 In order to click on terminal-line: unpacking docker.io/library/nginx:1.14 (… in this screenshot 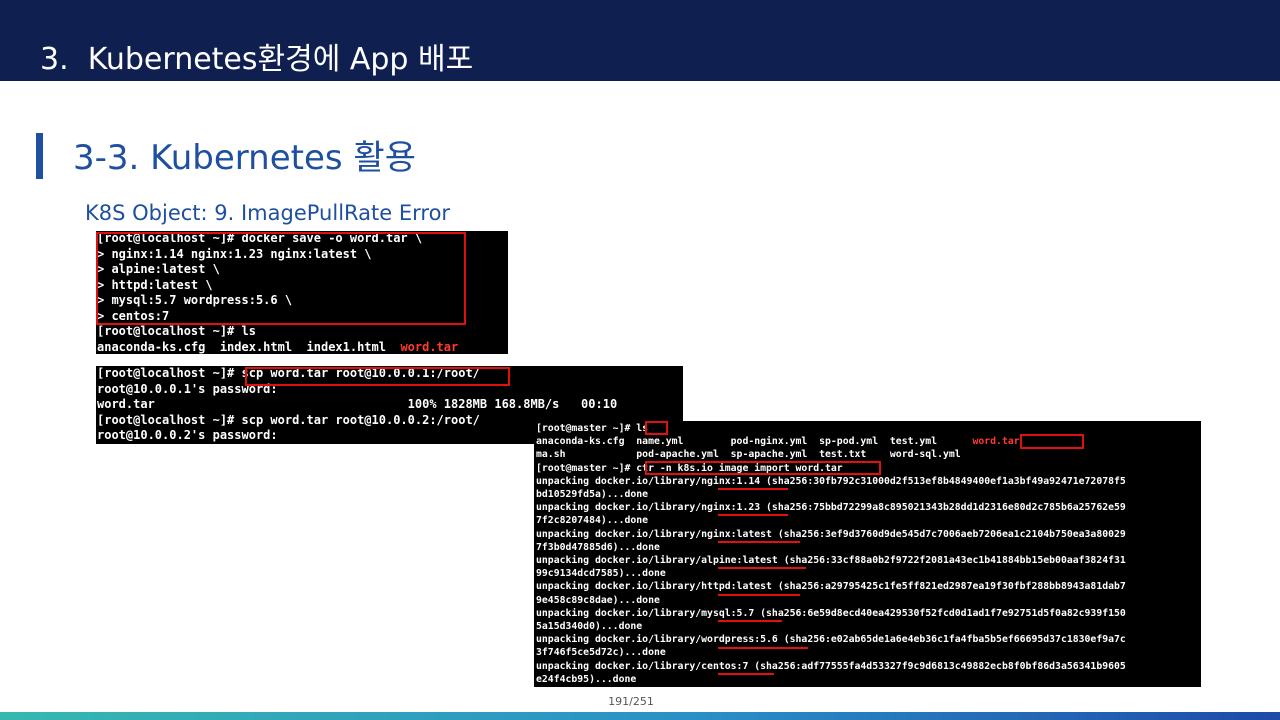, I will do `click(831, 481)`.